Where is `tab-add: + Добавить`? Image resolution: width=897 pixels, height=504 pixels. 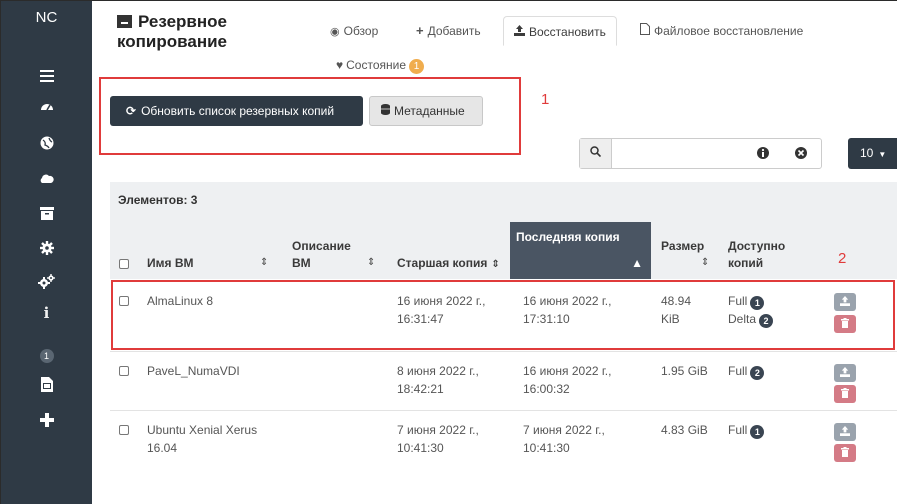
tab-add: + Добавить is located at coordinates (448, 31).